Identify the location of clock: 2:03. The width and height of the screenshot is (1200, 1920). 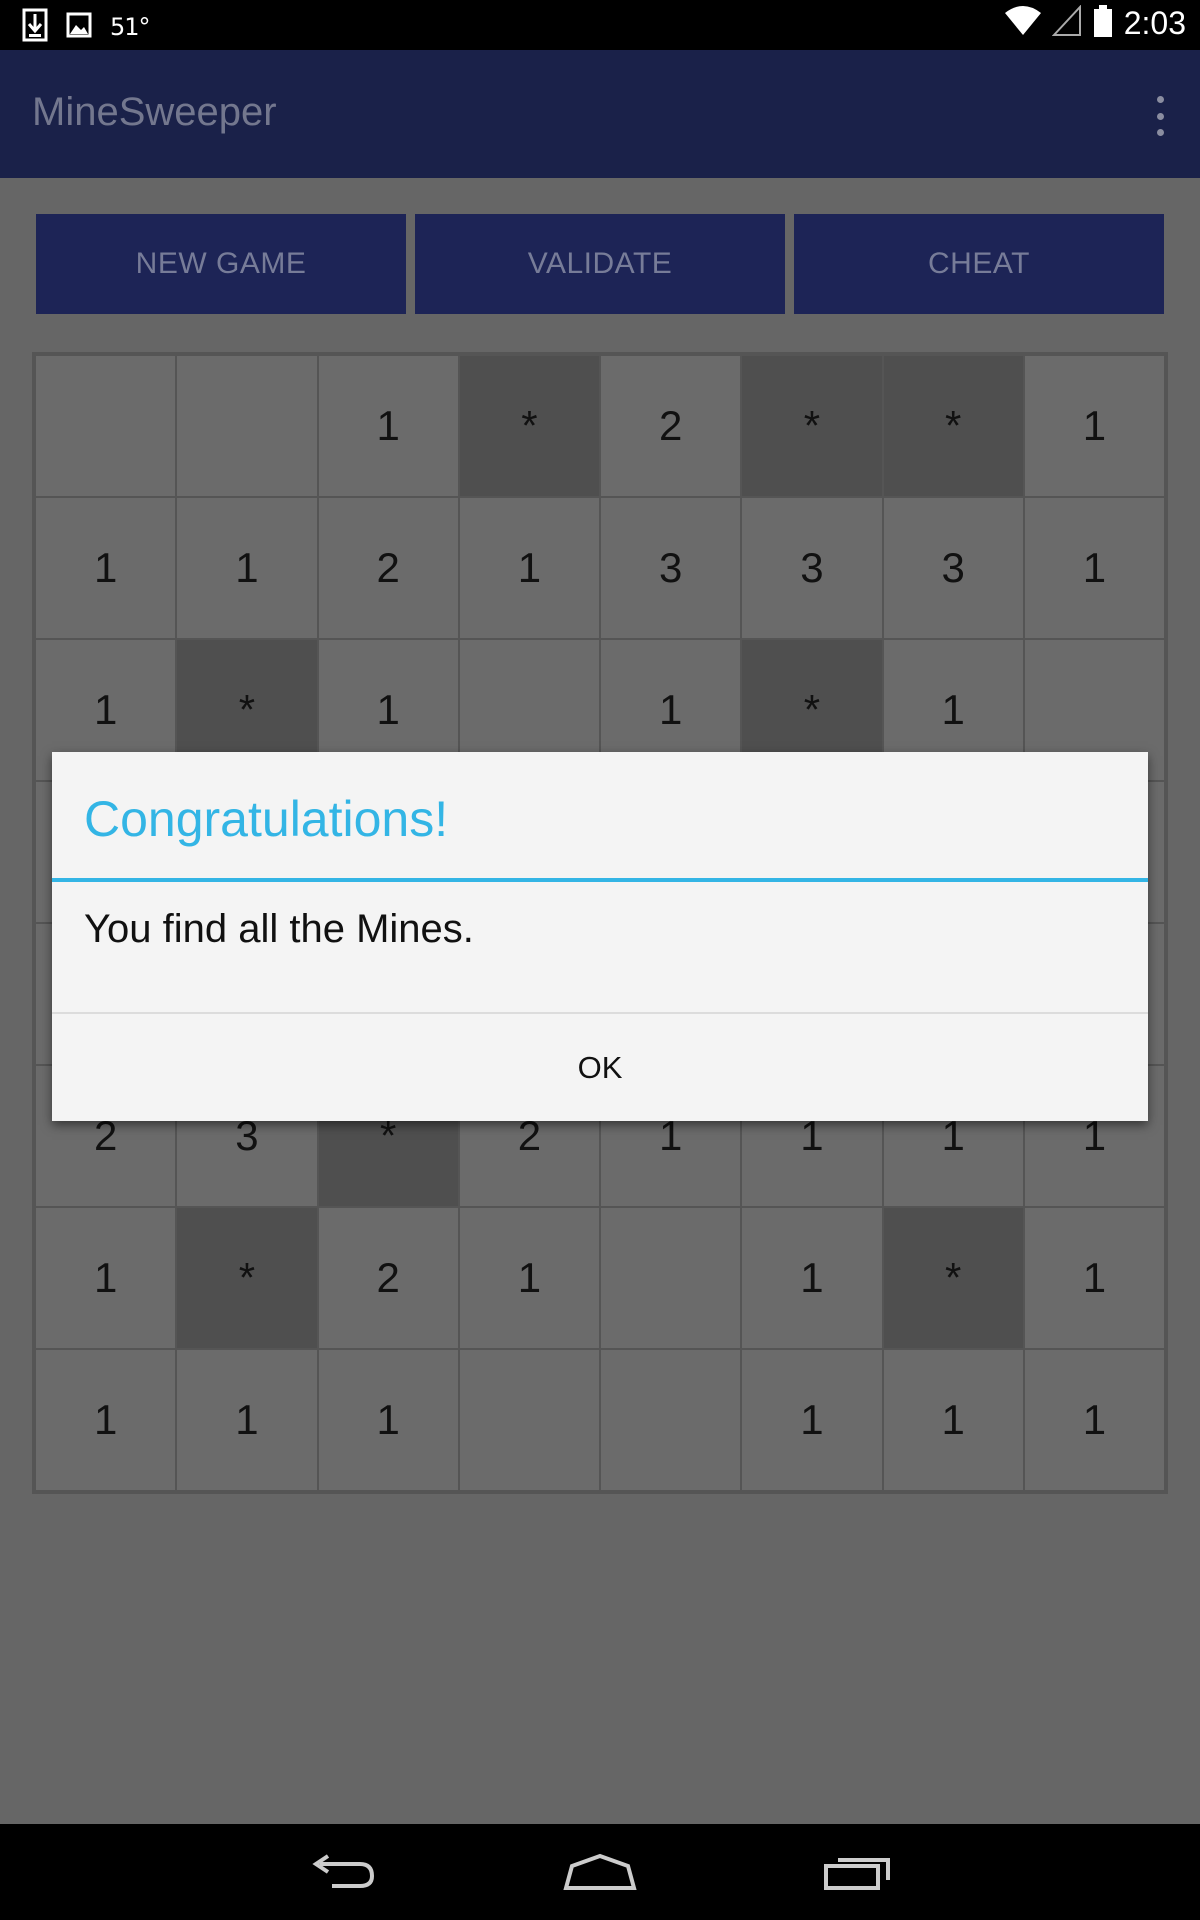
(1154, 22).